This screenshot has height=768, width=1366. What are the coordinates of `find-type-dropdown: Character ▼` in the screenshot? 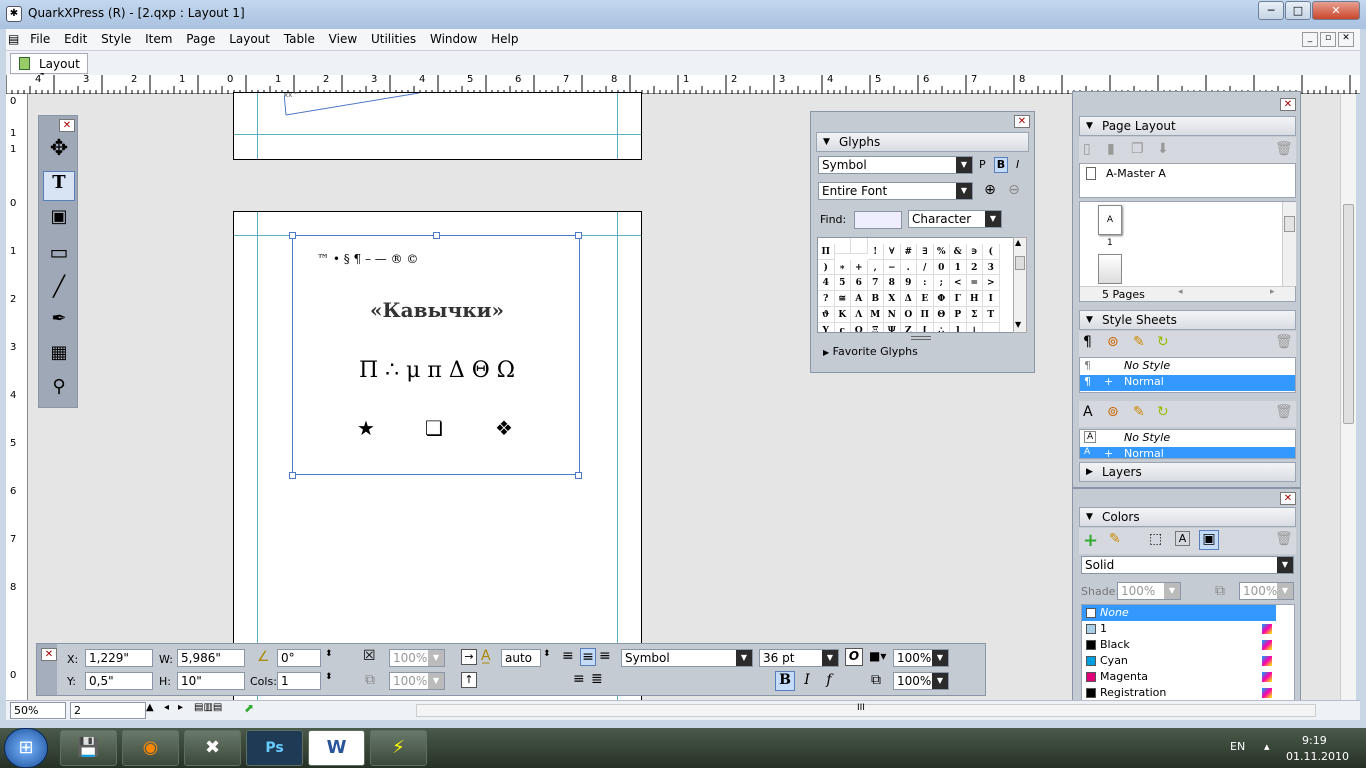 It's located at (955, 219).